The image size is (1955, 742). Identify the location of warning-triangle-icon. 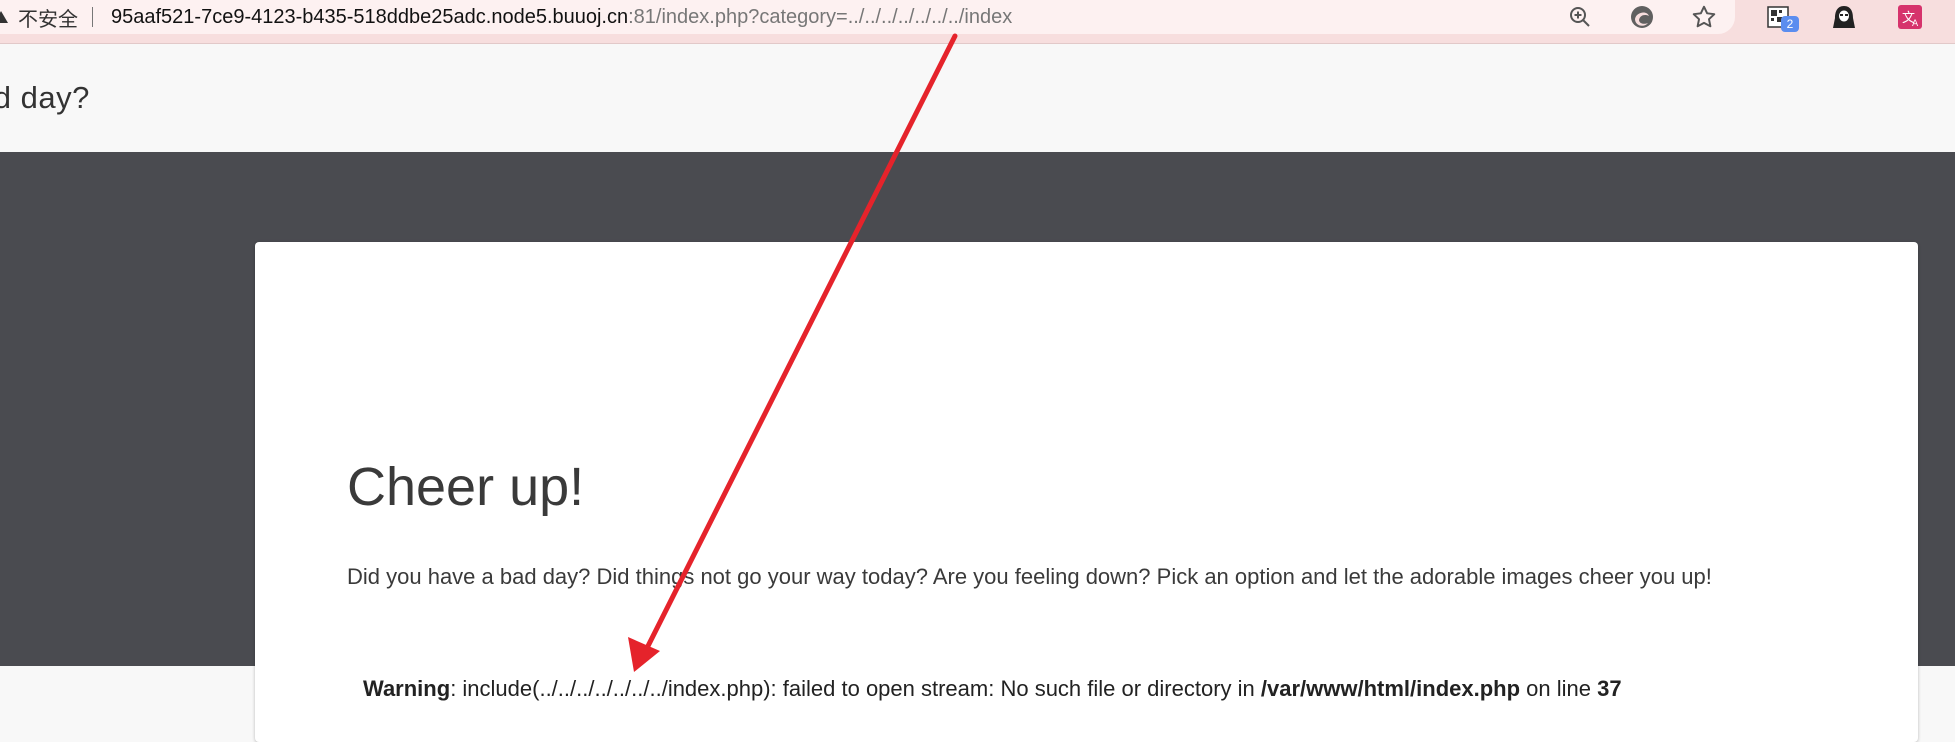
(4, 17).